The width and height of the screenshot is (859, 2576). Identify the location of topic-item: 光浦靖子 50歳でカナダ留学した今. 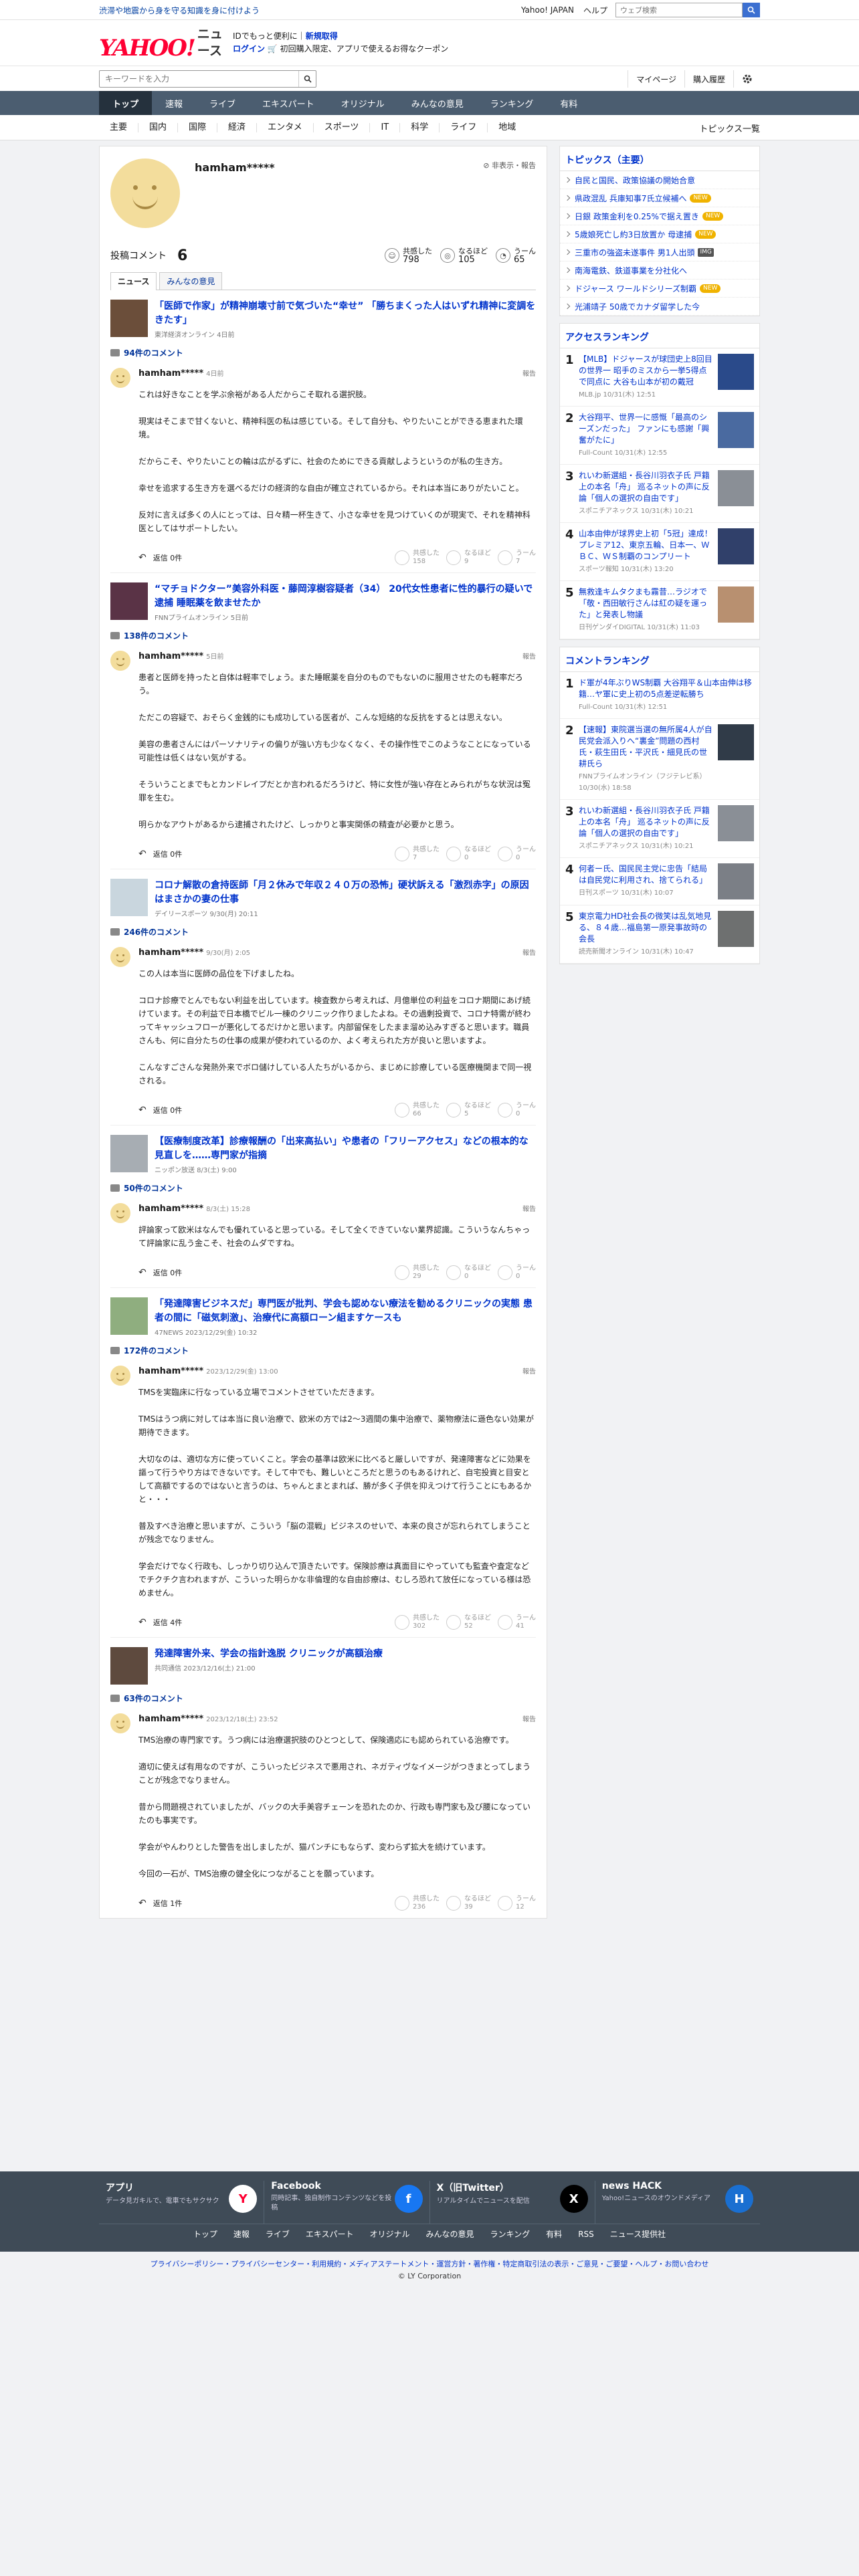
(660, 307).